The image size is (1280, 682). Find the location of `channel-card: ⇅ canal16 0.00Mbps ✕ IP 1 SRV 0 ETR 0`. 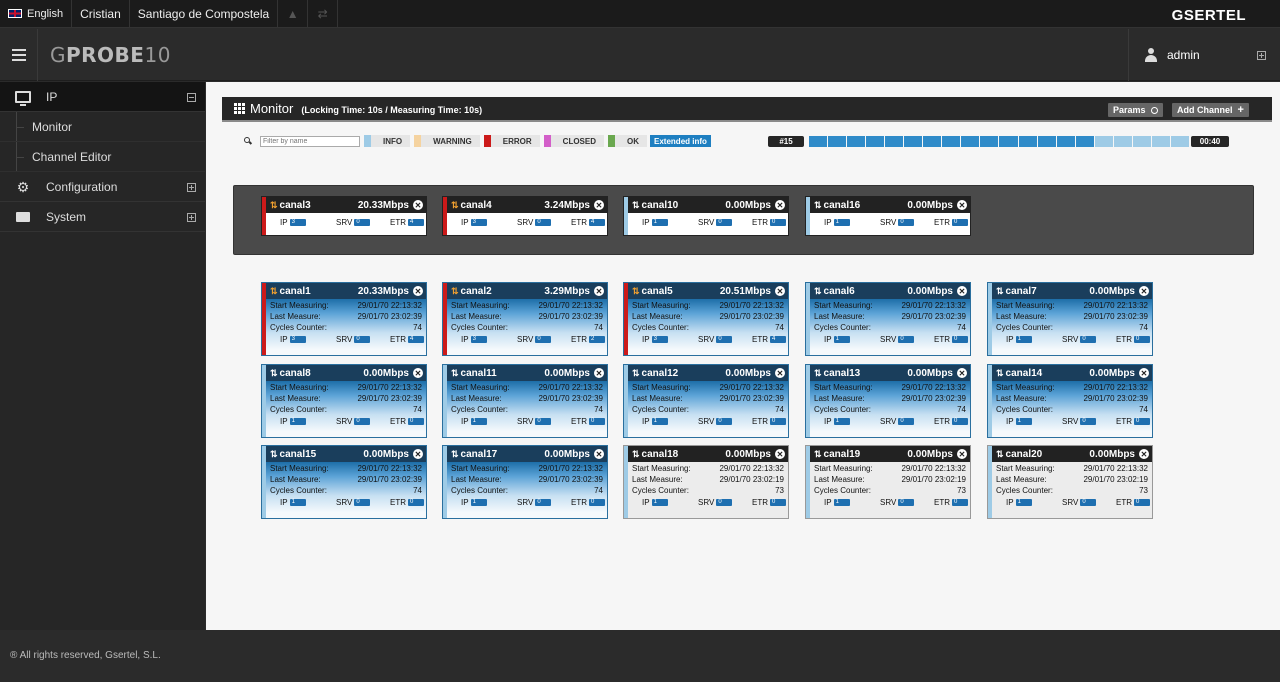

channel-card: ⇅ canal16 0.00Mbps ✕ IP 1 SRV 0 ETR 0 is located at coordinates (888, 216).